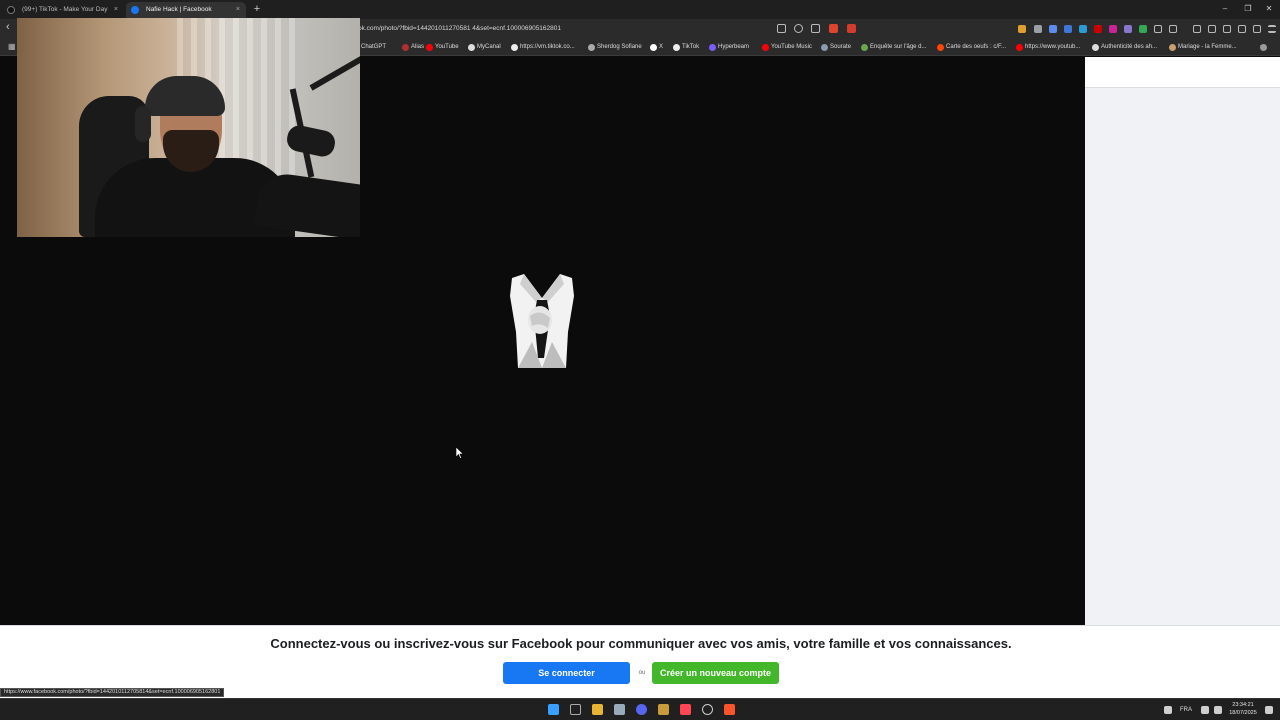  I want to click on mouse-cursor-icon, so click(460, 453).